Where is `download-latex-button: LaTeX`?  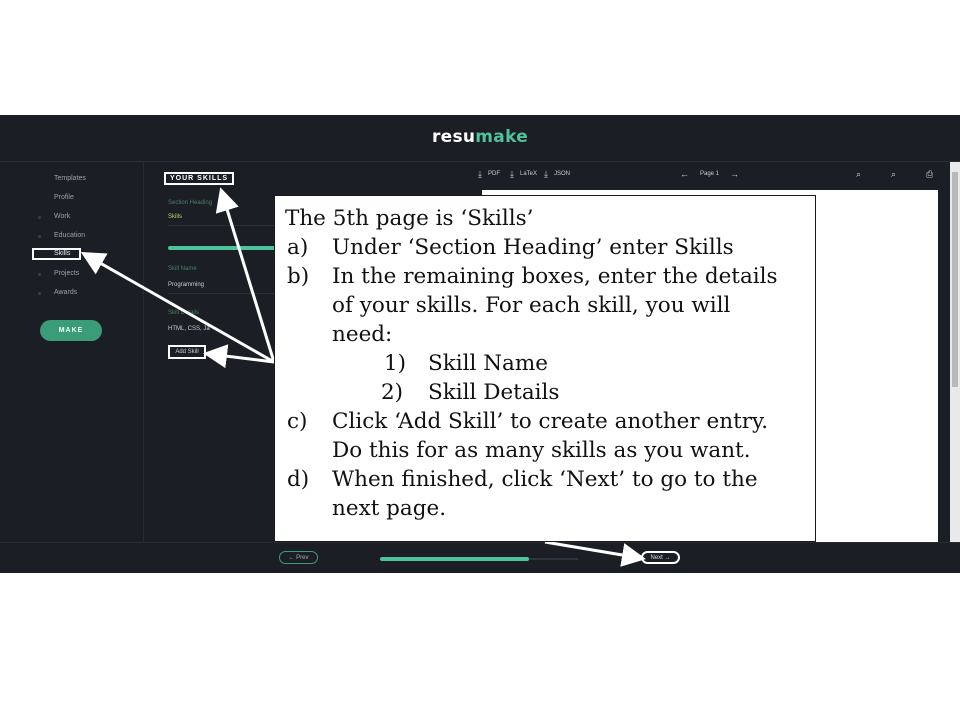 download-latex-button: LaTeX is located at coordinates (528, 174).